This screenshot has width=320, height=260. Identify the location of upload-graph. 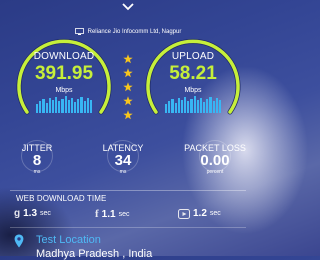
(193, 104).